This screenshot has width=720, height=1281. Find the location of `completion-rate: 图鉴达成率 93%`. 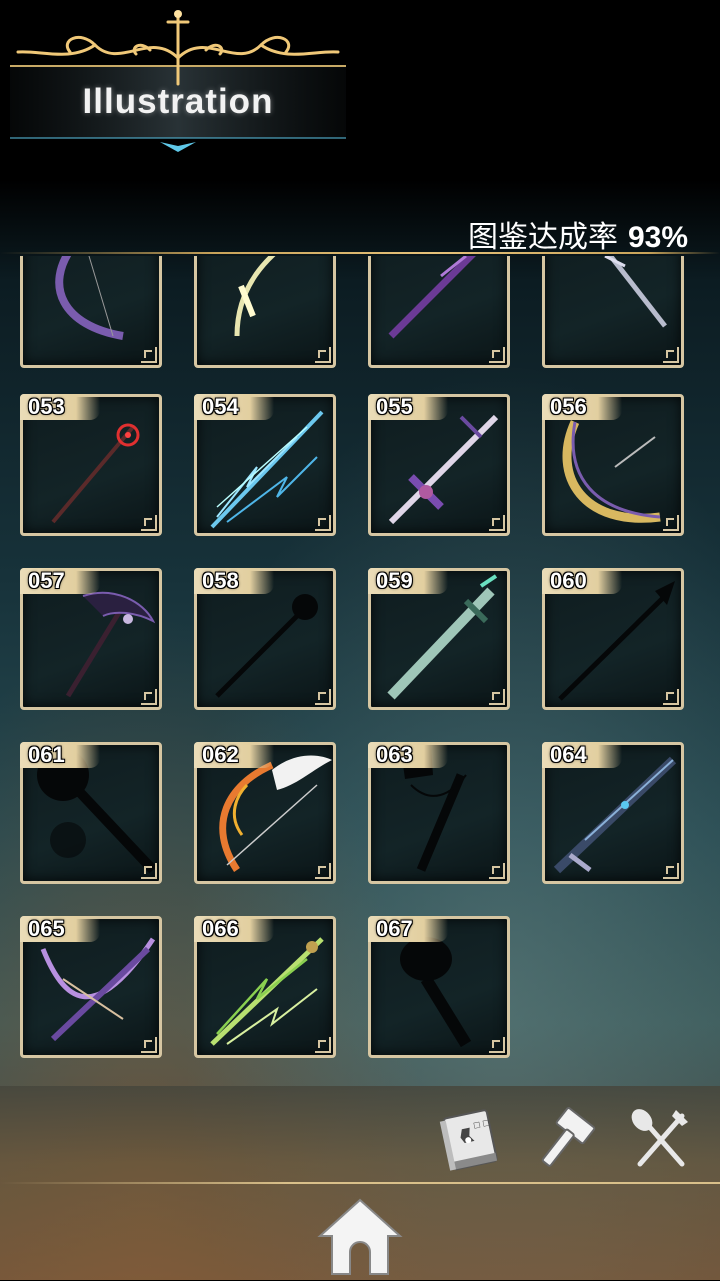

completion-rate: 图鉴达成率 93% is located at coordinates (578, 234).